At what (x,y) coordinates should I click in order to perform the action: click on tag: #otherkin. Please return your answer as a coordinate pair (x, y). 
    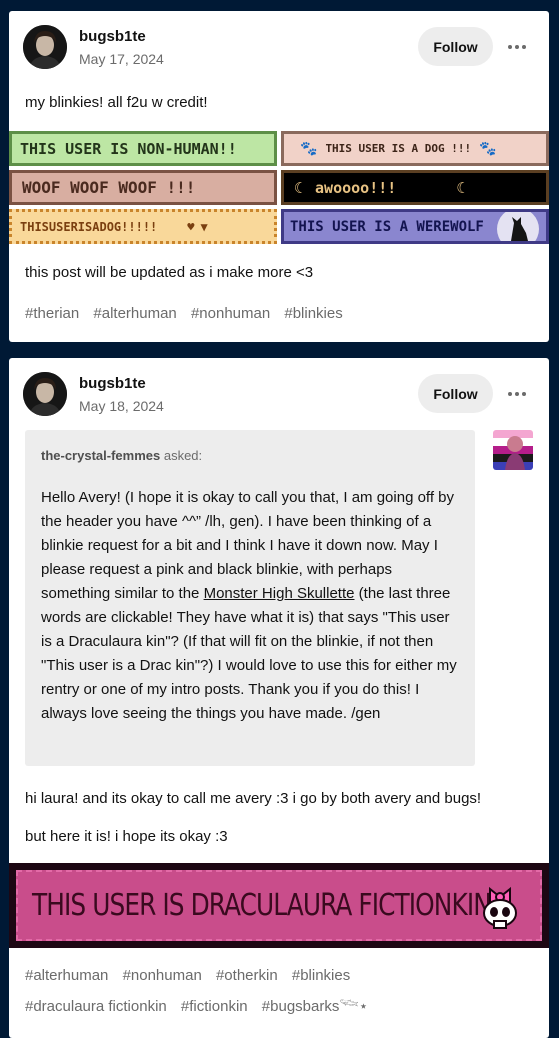
    Looking at the image, I should click on (247, 975).